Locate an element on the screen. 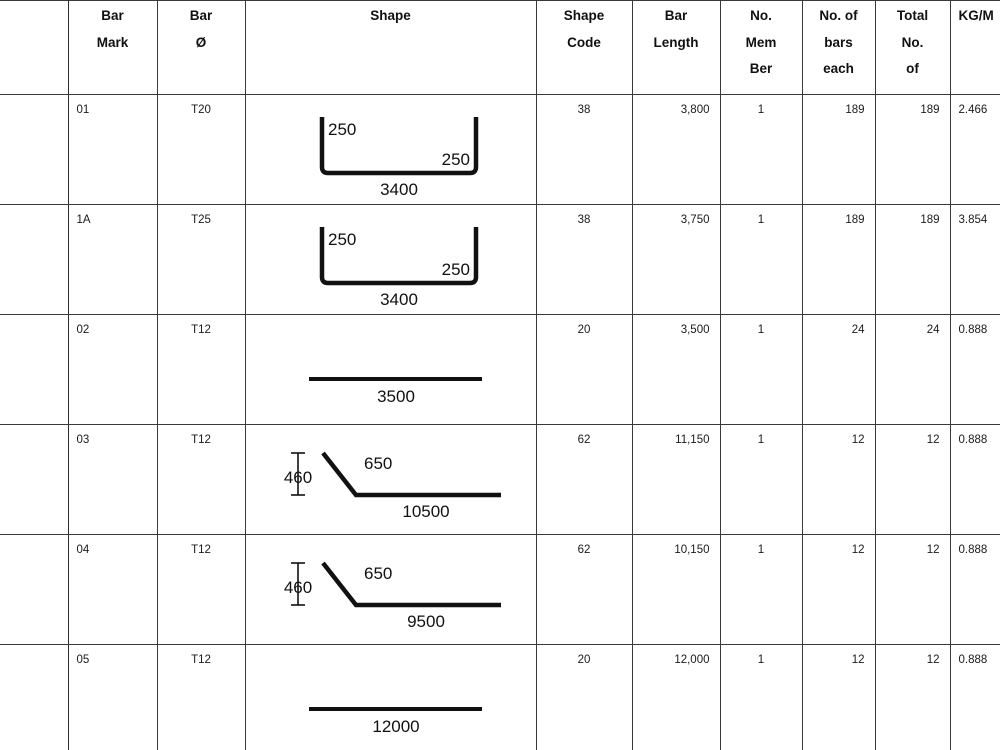 Image resolution: width=1000 pixels, height=750 pixels. shape-diagram-u-bar: 250 250 3400 is located at coordinates (391, 259).